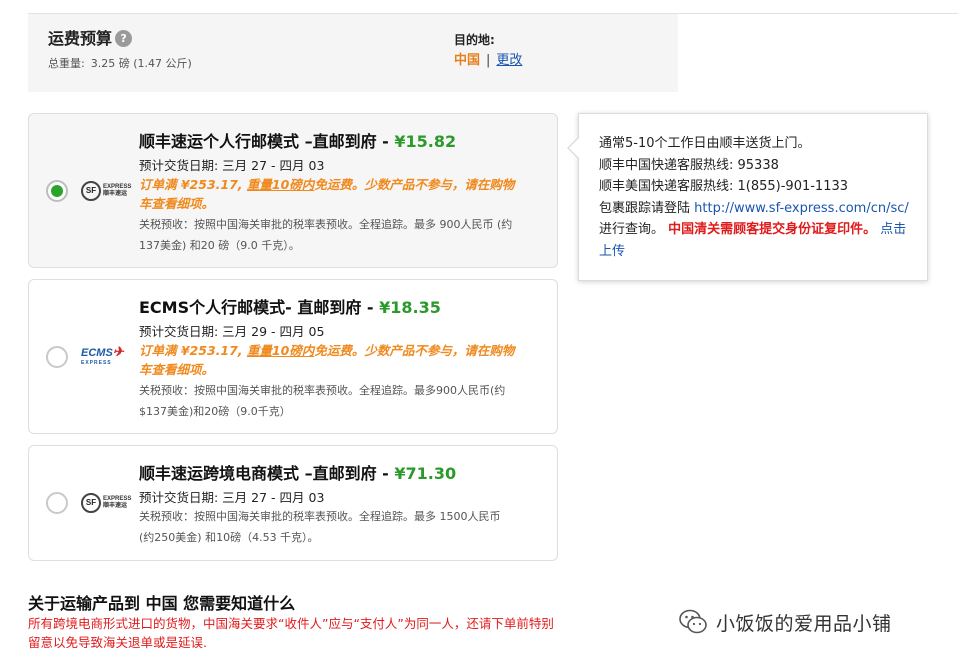  I want to click on total-weight: 总重量: 3.25 磅 (1.47 公斤), so click(120, 63).